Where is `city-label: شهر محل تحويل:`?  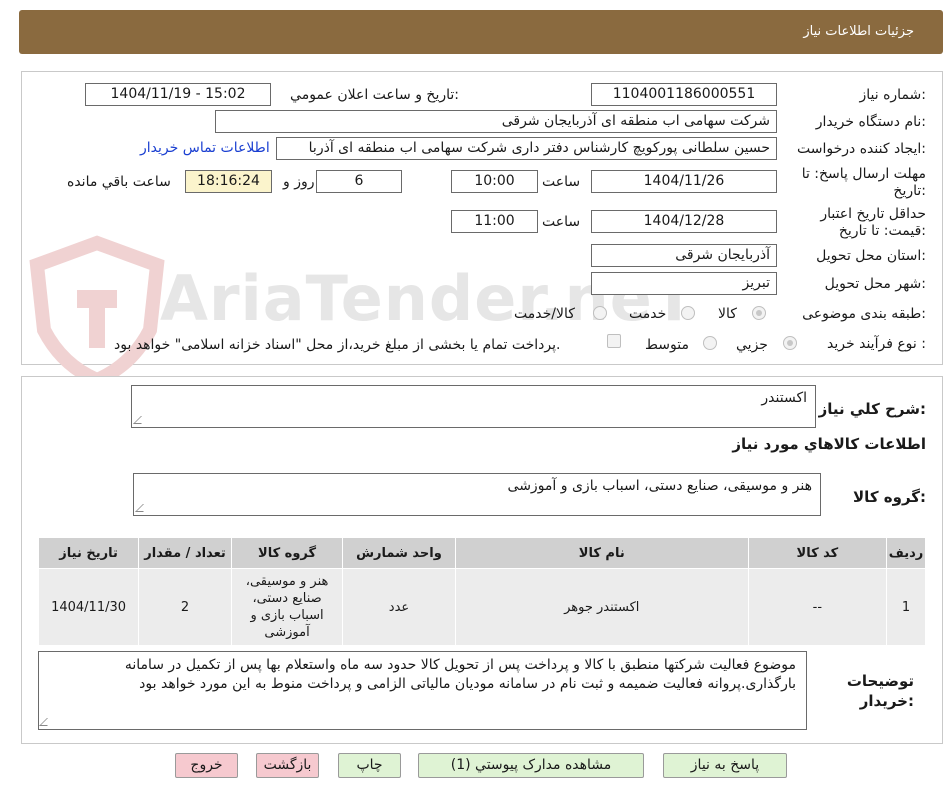
city-label: شهر محل تحويل: is located at coordinates (875, 284).